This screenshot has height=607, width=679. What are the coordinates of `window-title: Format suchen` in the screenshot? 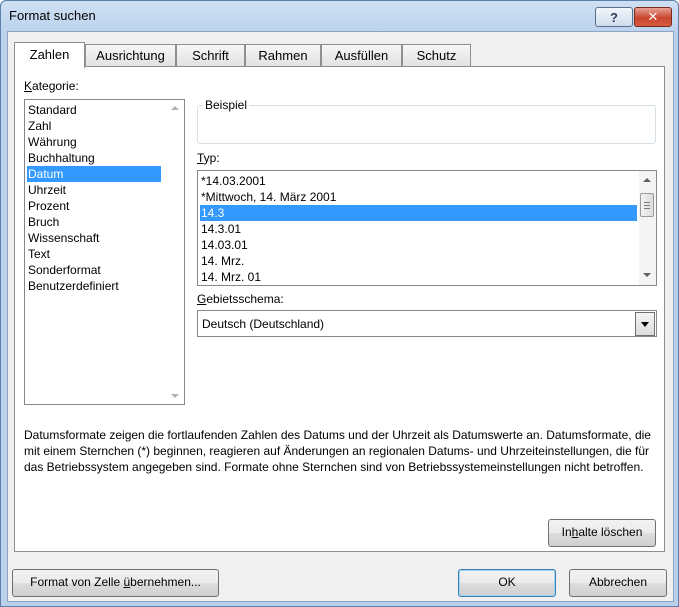 It's located at (52, 15).